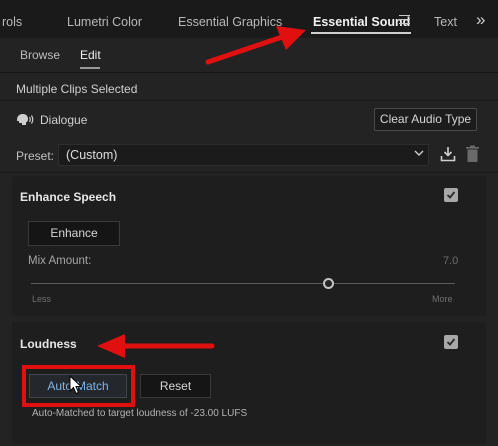  What do you see at coordinates (419, 153) in the screenshot?
I see `chevron-down-icon` at bounding box center [419, 153].